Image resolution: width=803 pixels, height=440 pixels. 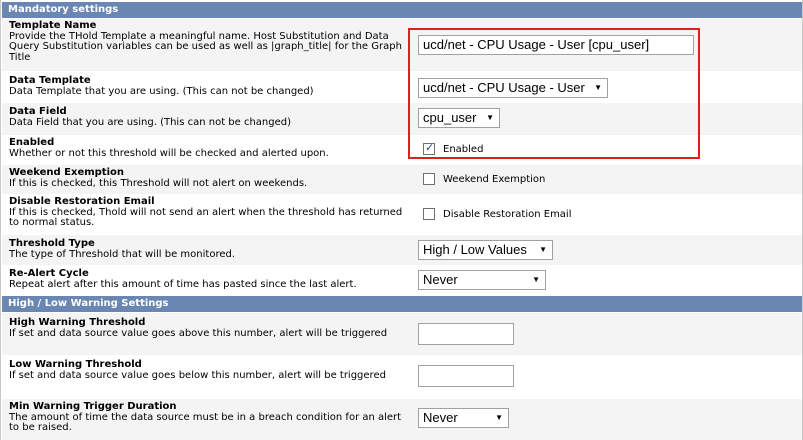 What do you see at coordinates (440, 279) in the screenshot?
I see `re-alert-cycle-selected: Never` at bounding box center [440, 279].